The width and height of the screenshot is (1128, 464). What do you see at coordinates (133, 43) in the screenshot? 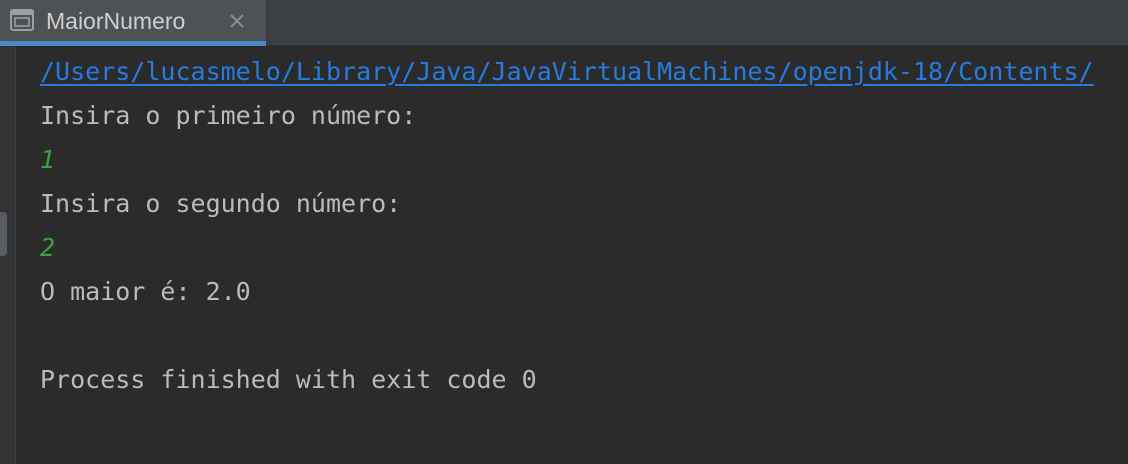
I see `tab-active-indicator` at bounding box center [133, 43].